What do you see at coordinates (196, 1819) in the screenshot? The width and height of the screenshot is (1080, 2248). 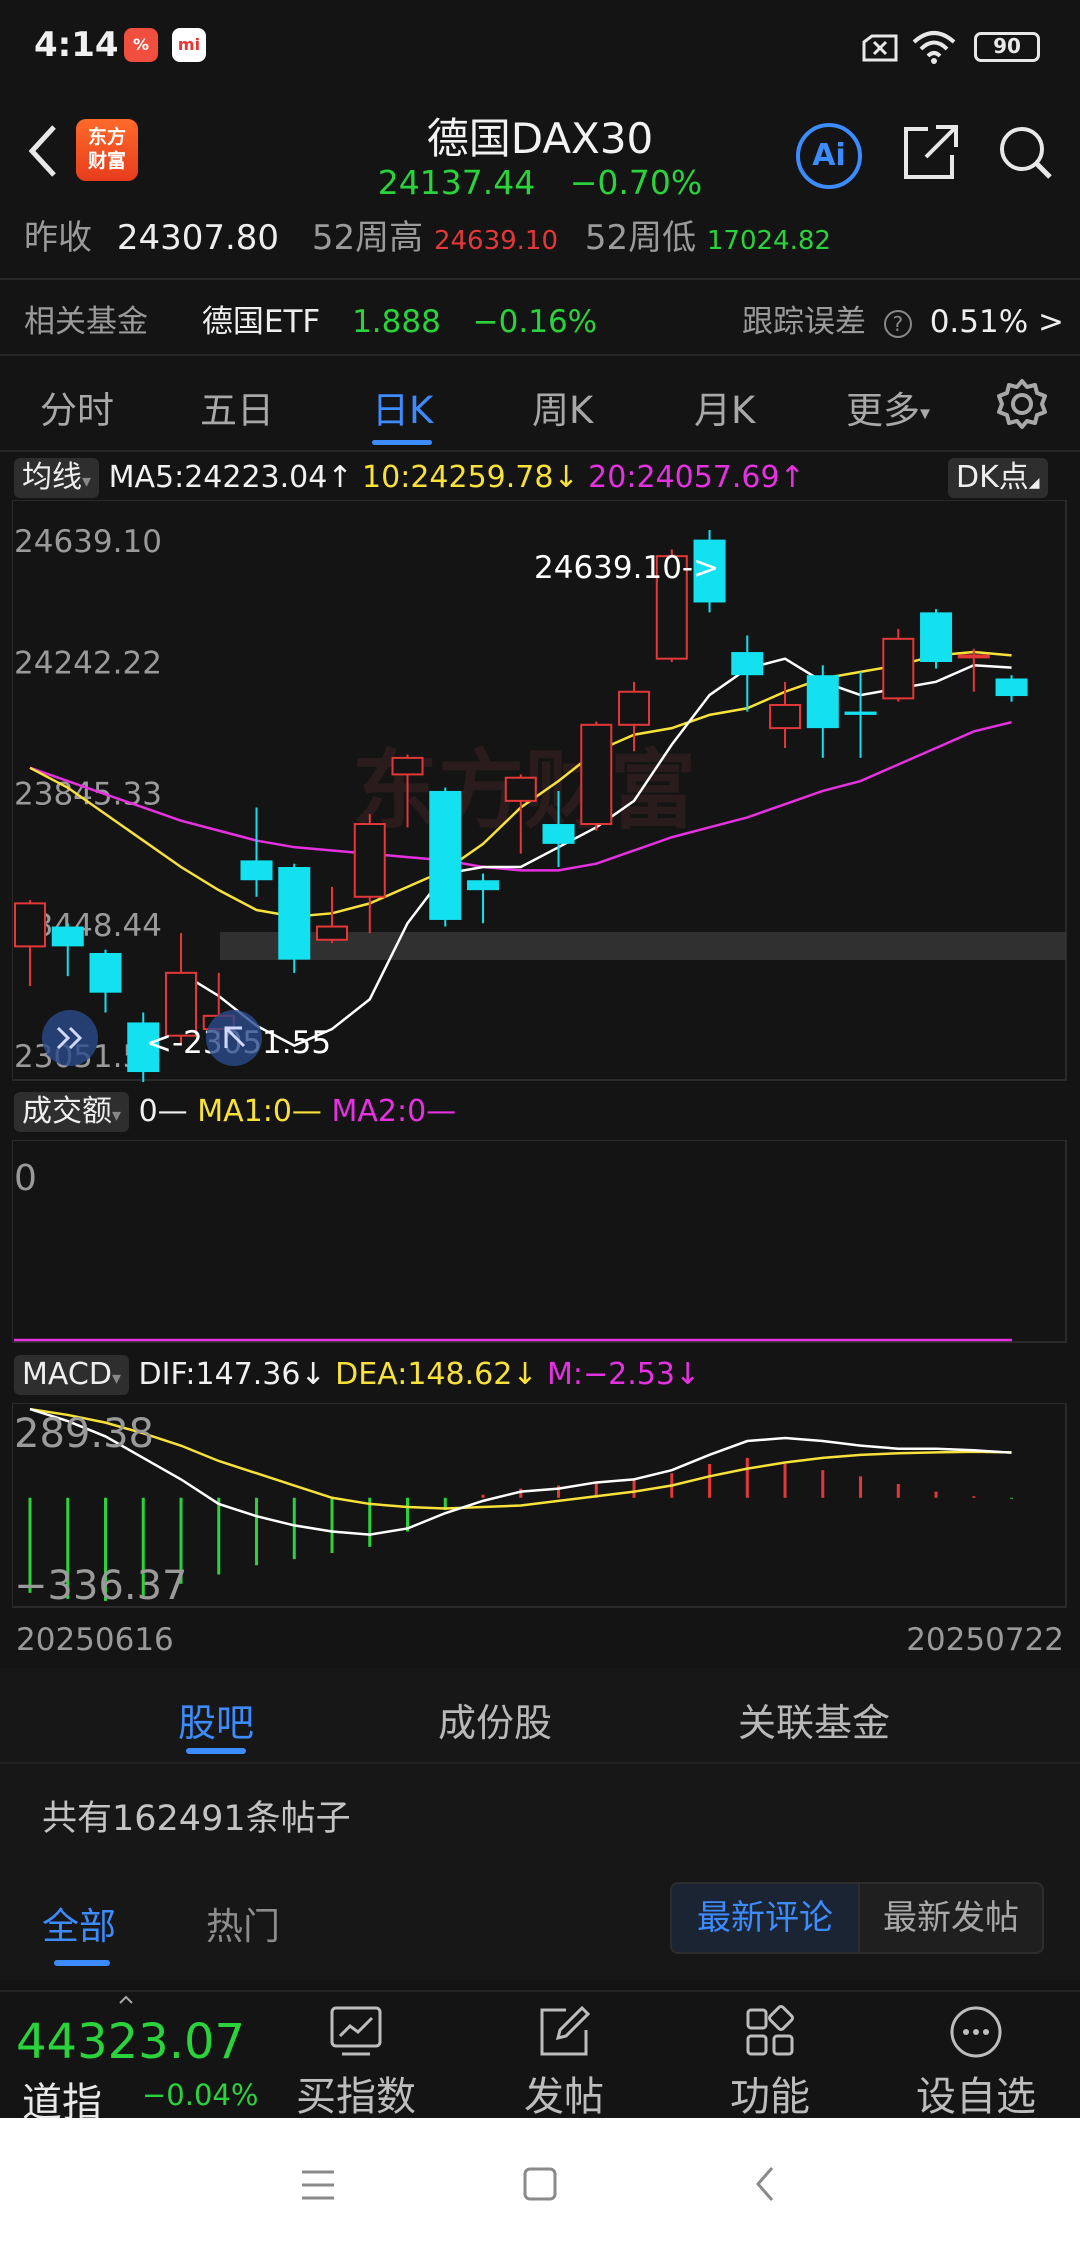 I see `post-count: 共有162491条帖子` at bounding box center [196, 1819].